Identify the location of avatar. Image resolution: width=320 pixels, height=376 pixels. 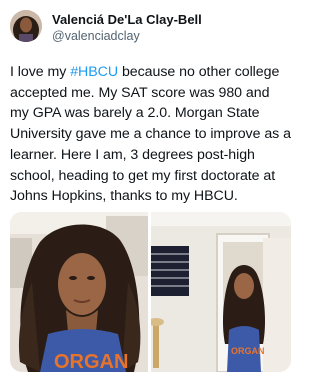
(26, 26).